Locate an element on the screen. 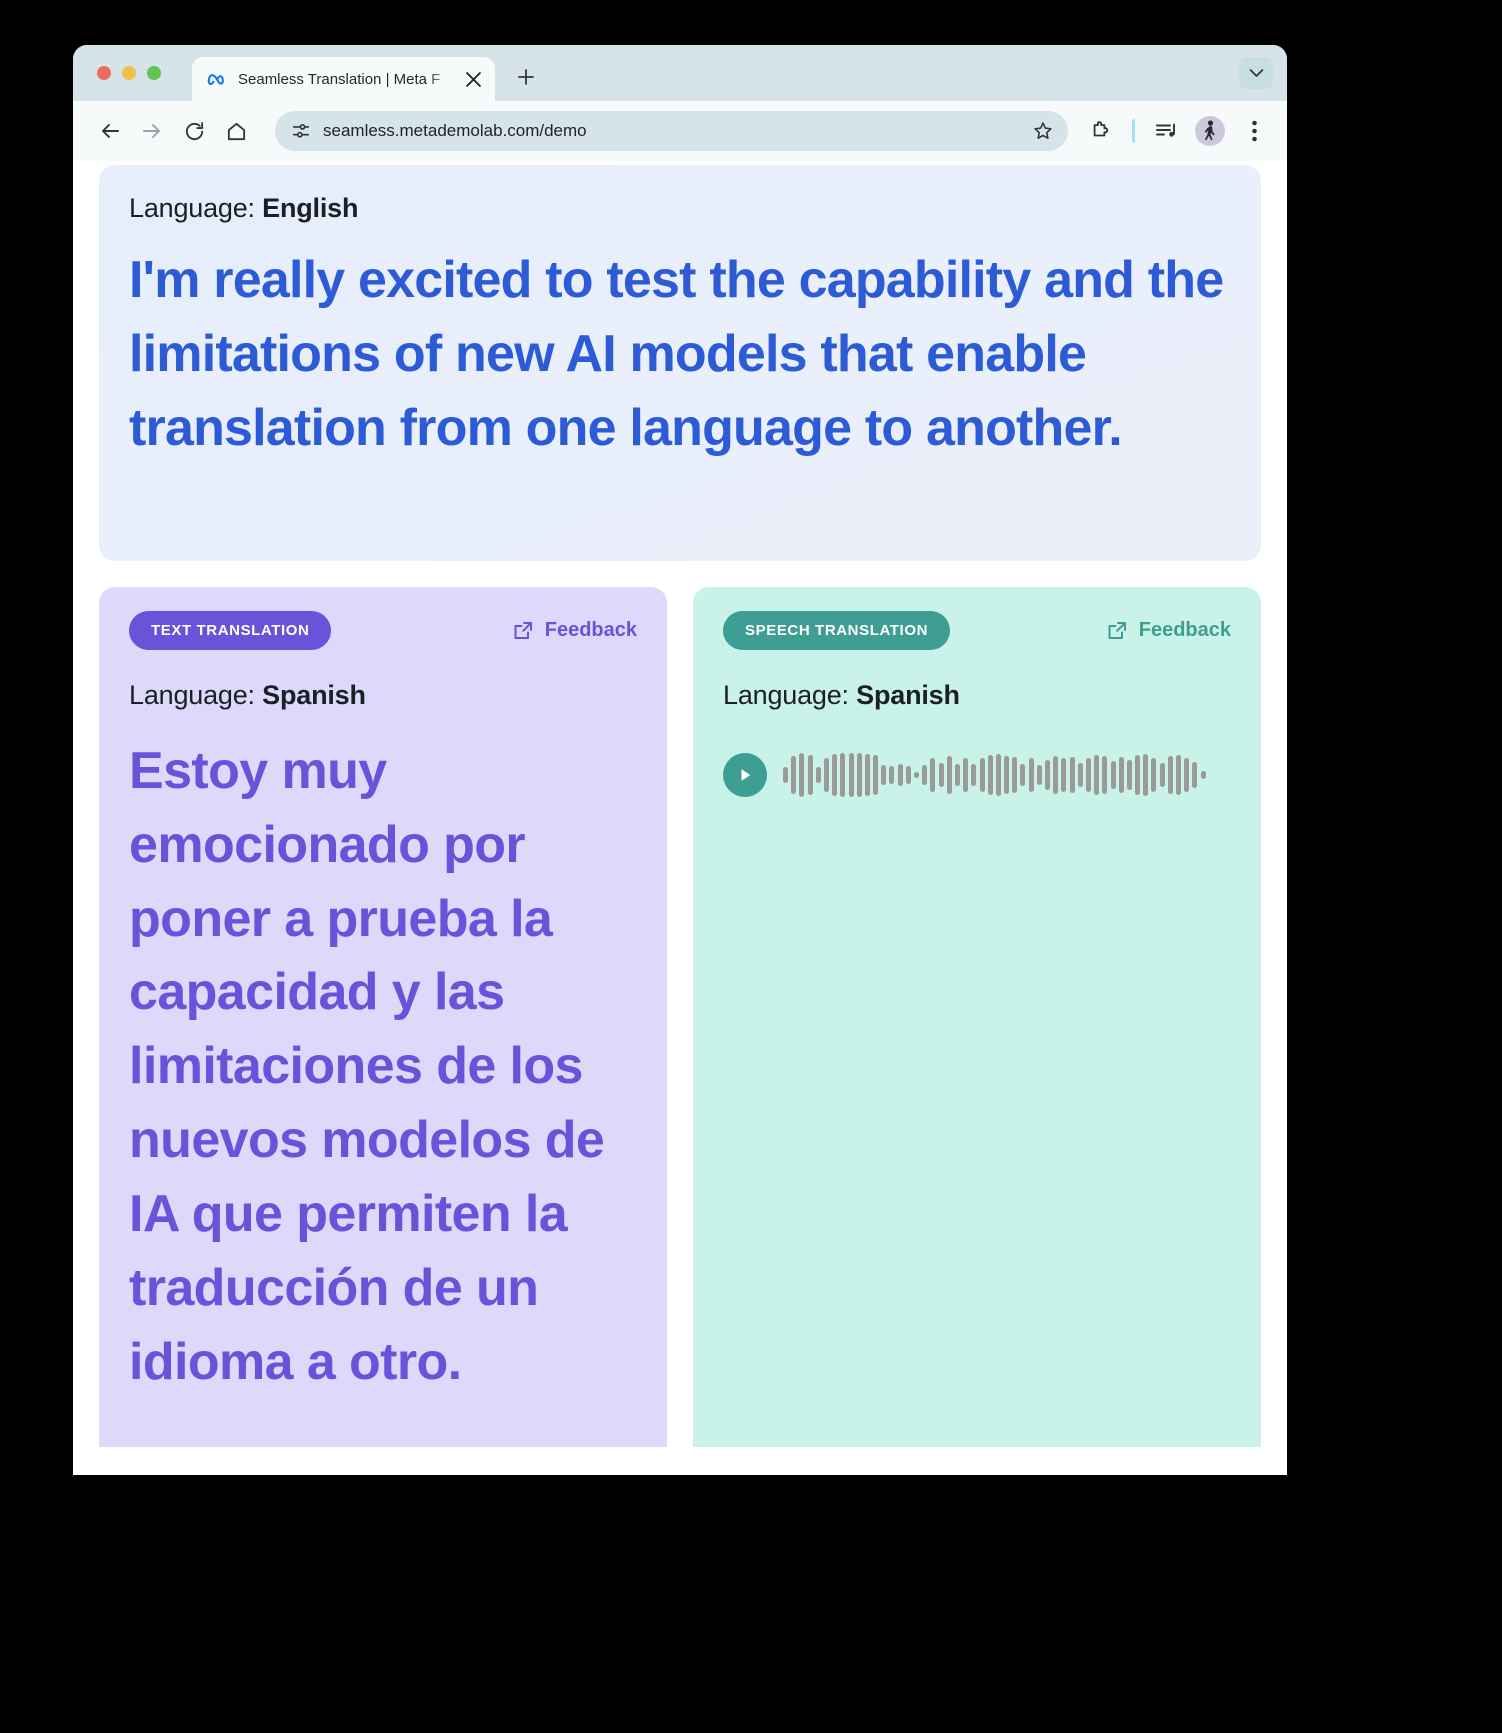 The width and height of the screenshot is (1502, 1733). text-panel-language-line: Language: Spanish is located at coordinates (383, 695).